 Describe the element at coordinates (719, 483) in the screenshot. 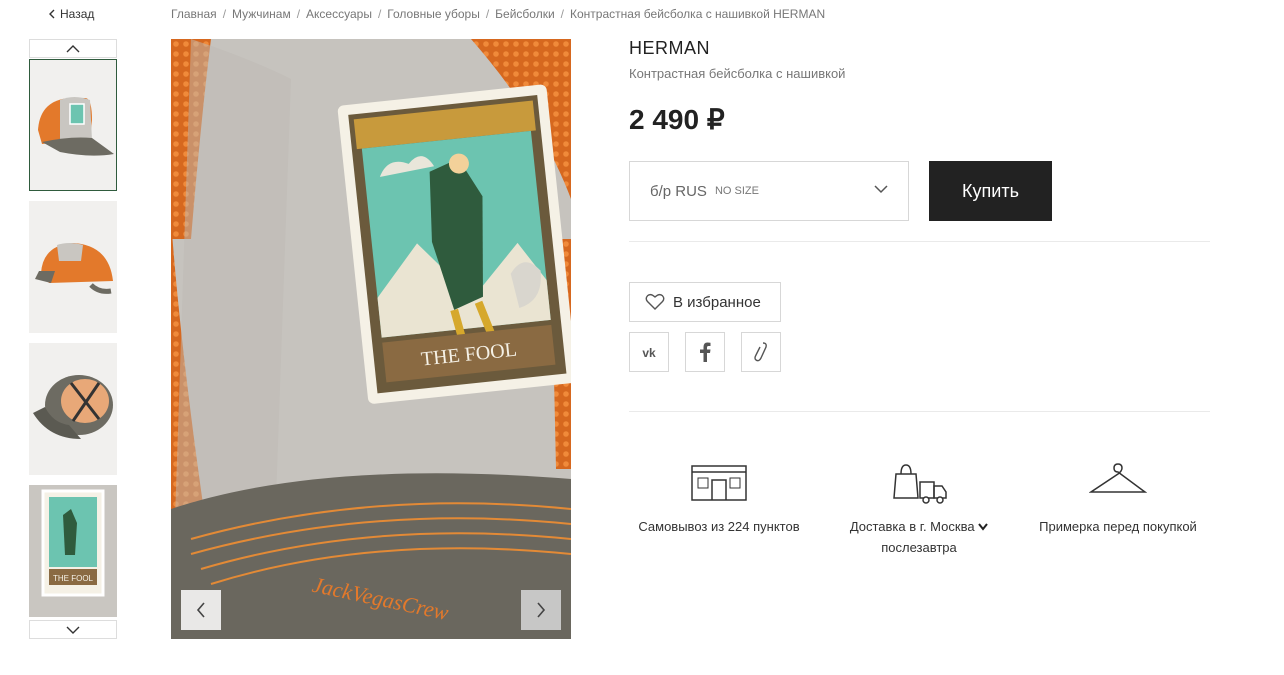

I see `store-icon` at that location.